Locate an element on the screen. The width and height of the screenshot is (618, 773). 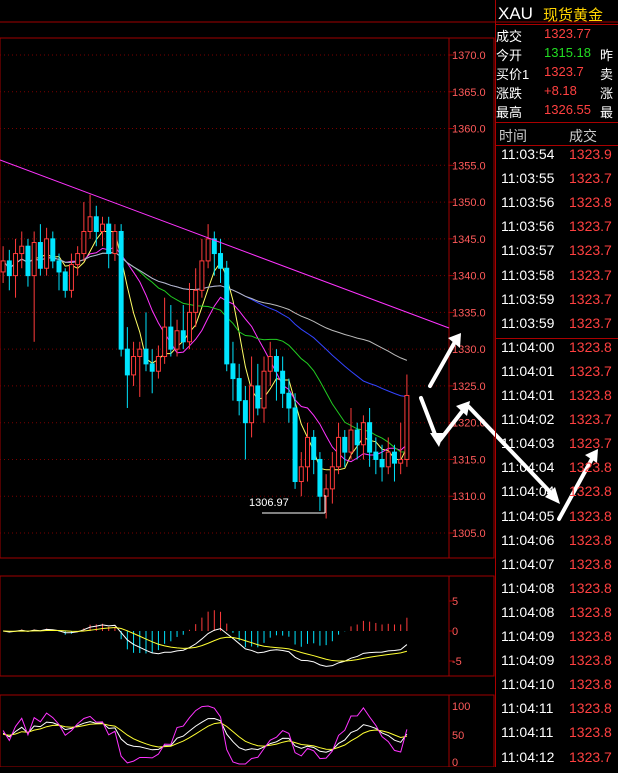
quote-row-open: 今开 1315.18 昨 is located at coordinates (557, 54).